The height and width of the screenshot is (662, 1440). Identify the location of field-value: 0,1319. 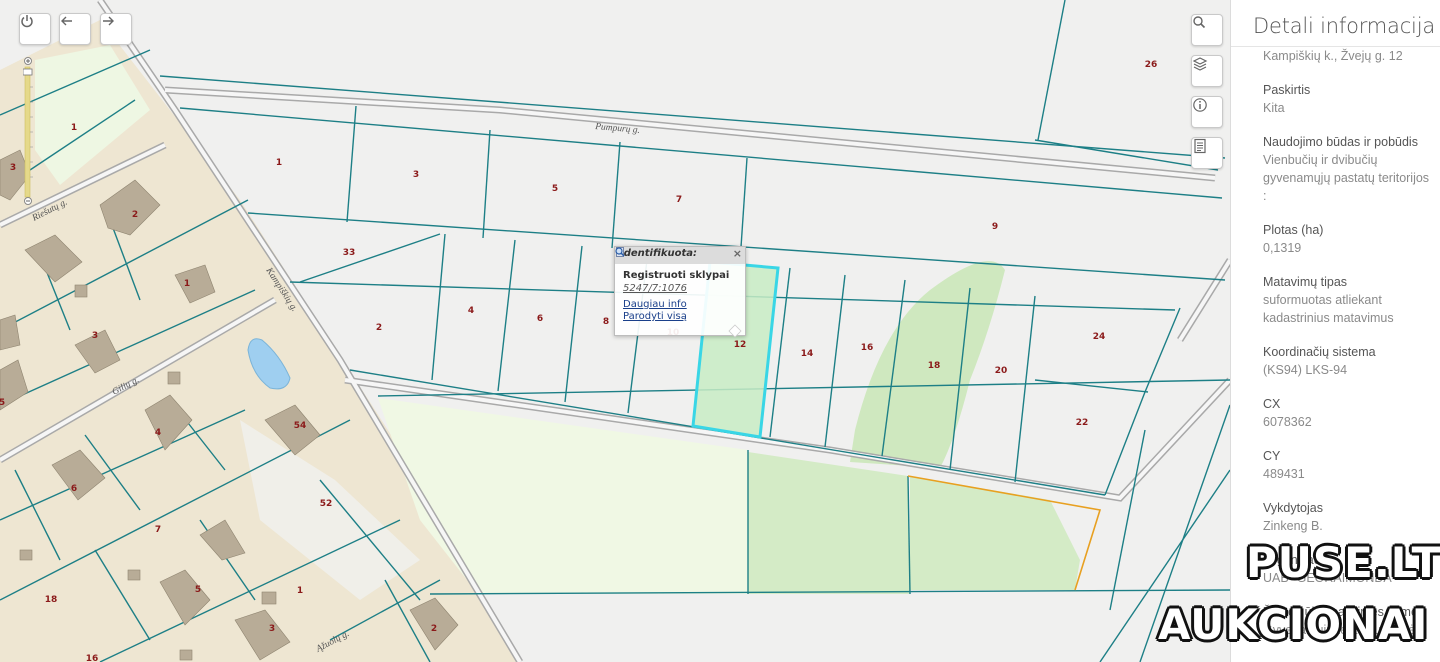
(1282, 248).